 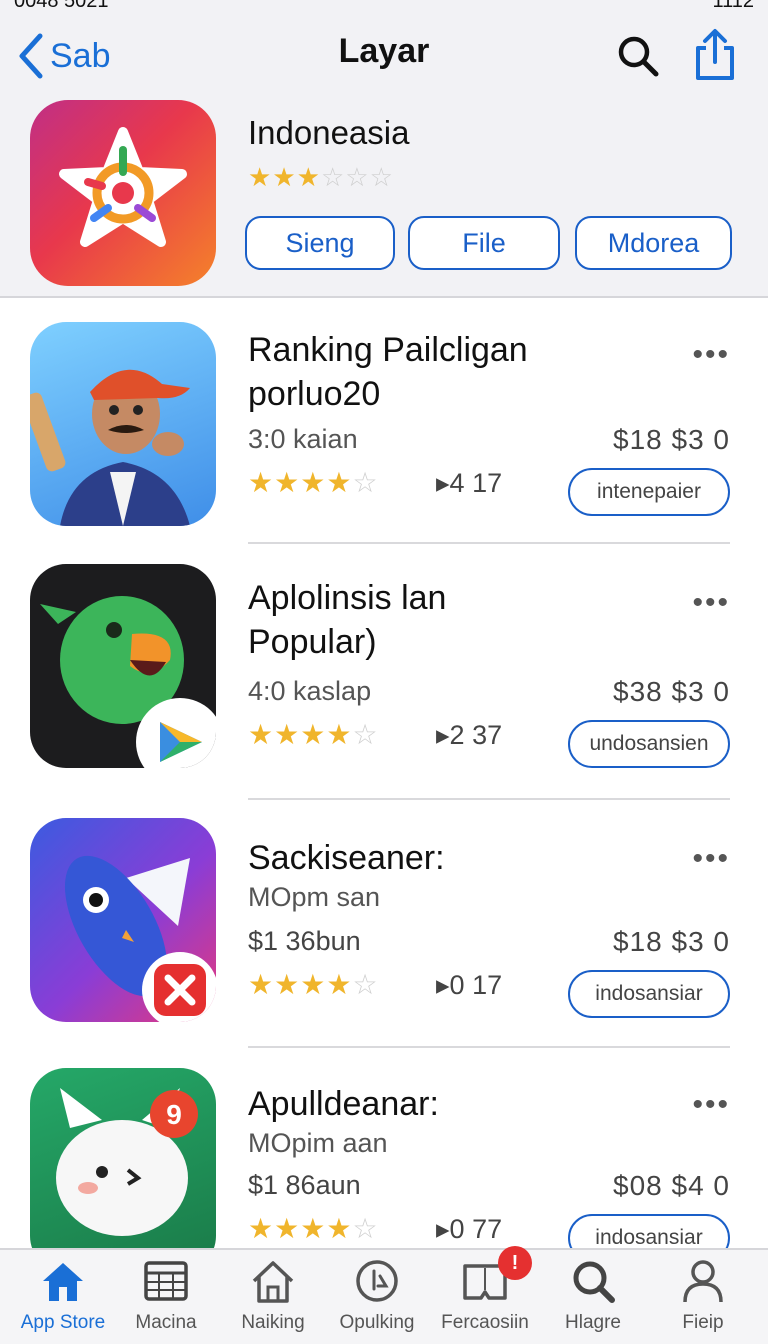 I want to click on featured-button-3: Mdorea, so click(x=653, y=243).